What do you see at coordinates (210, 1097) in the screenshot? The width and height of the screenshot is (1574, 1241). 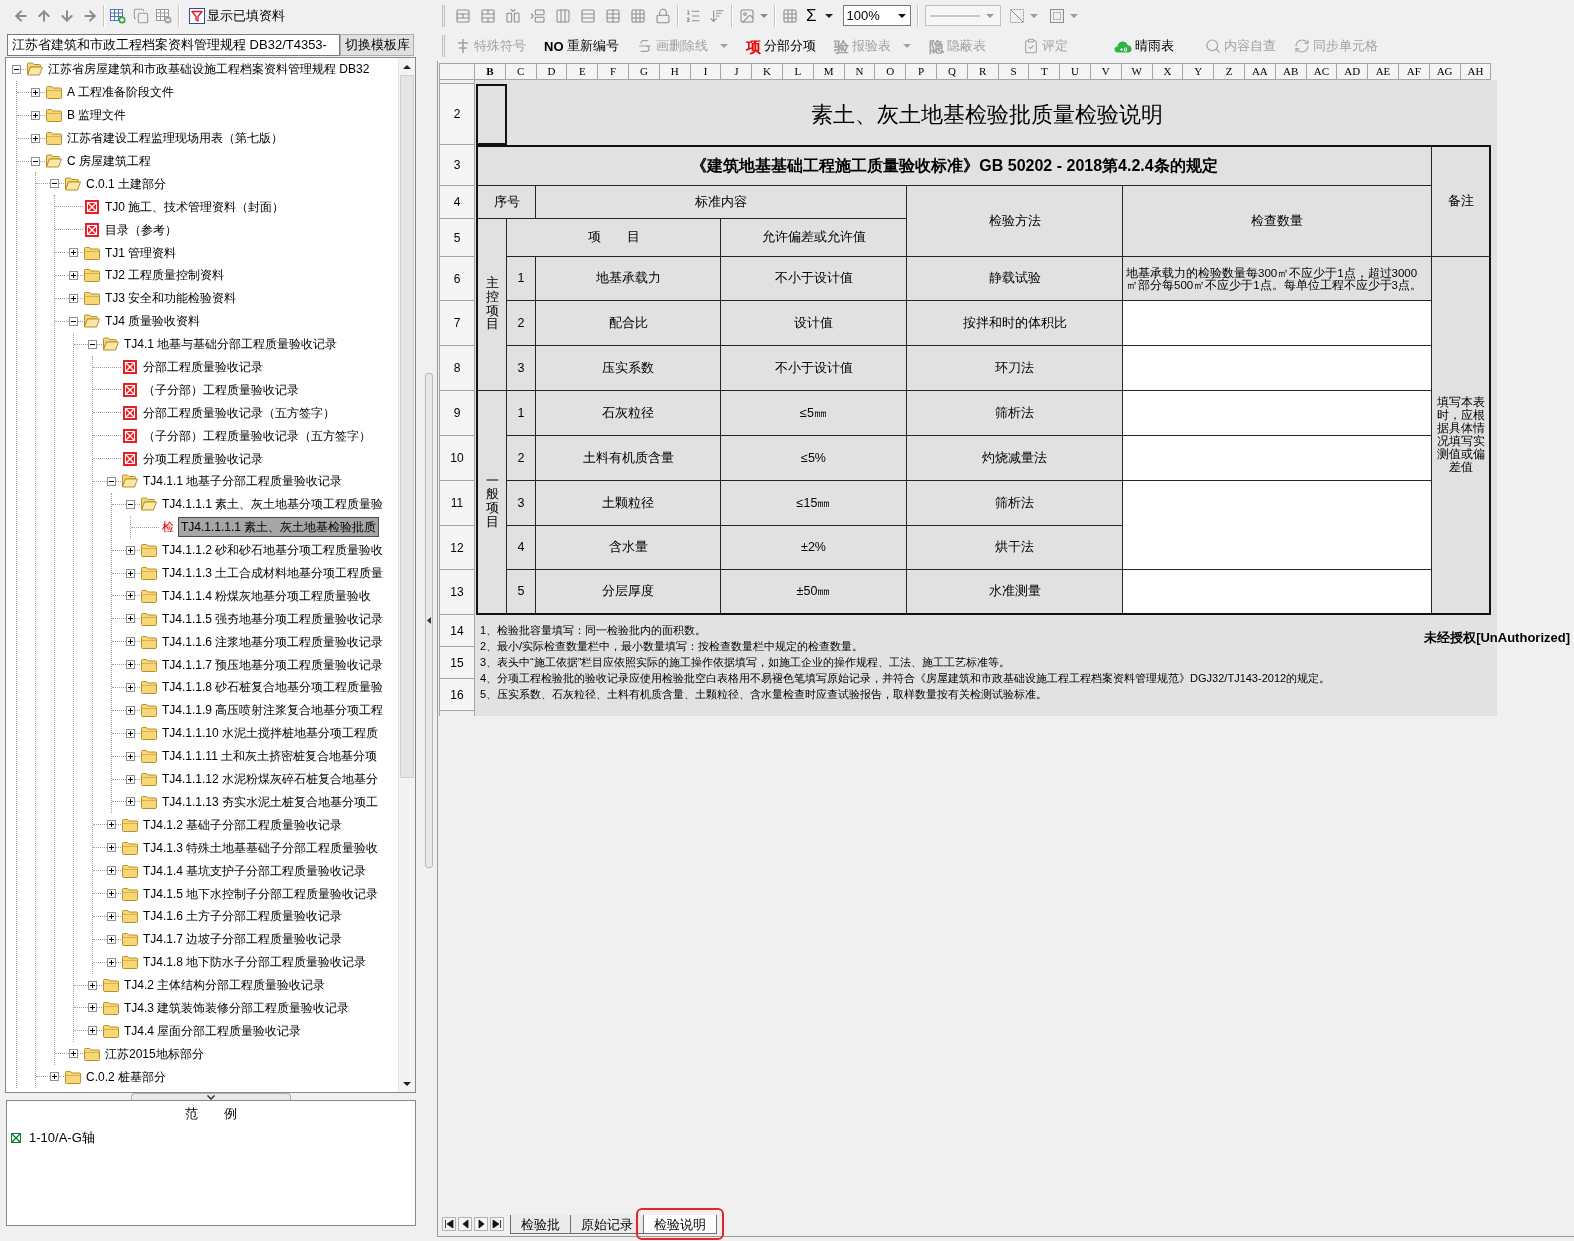 I see `chevron-down-icon` at bounding box center [210, 1097].